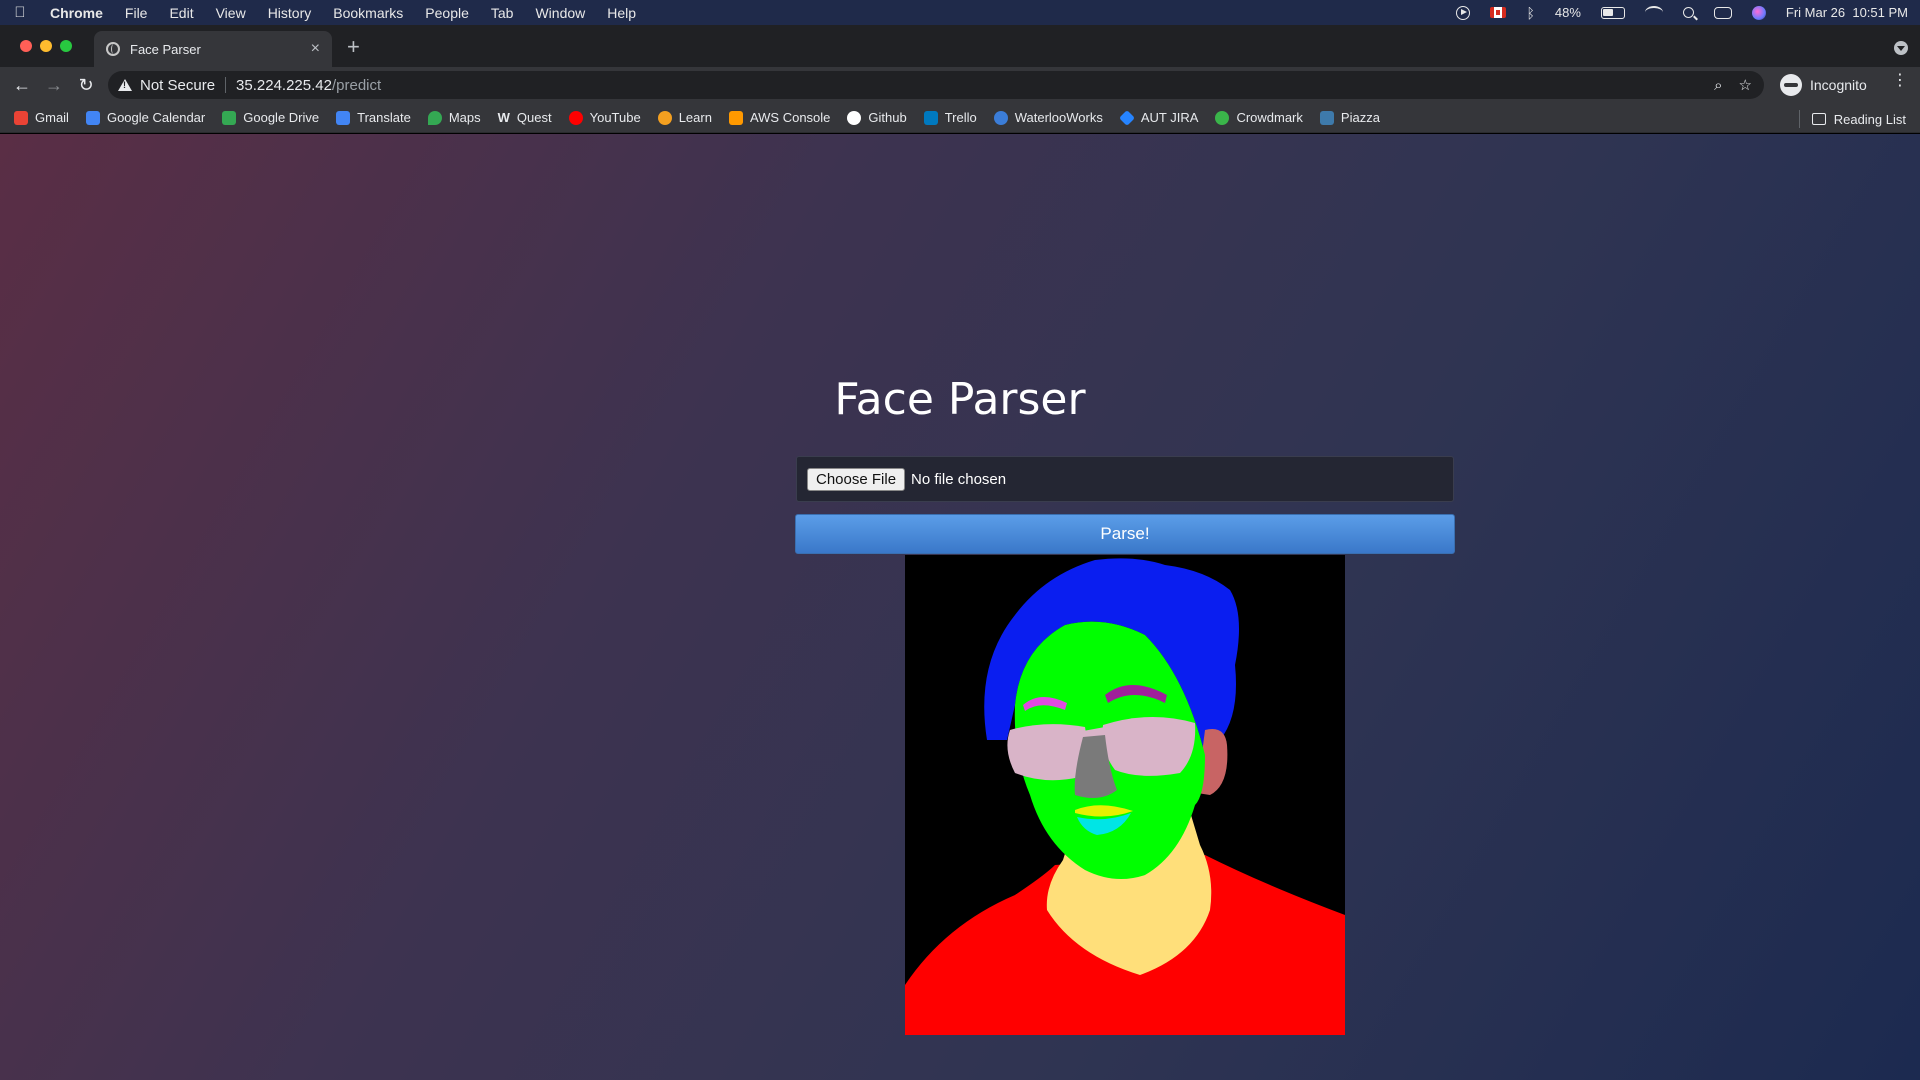  What do you see at coordinates (1653, 12) in the screenshot?
I see `wifi-icon` at bounding box center [1653, 12].